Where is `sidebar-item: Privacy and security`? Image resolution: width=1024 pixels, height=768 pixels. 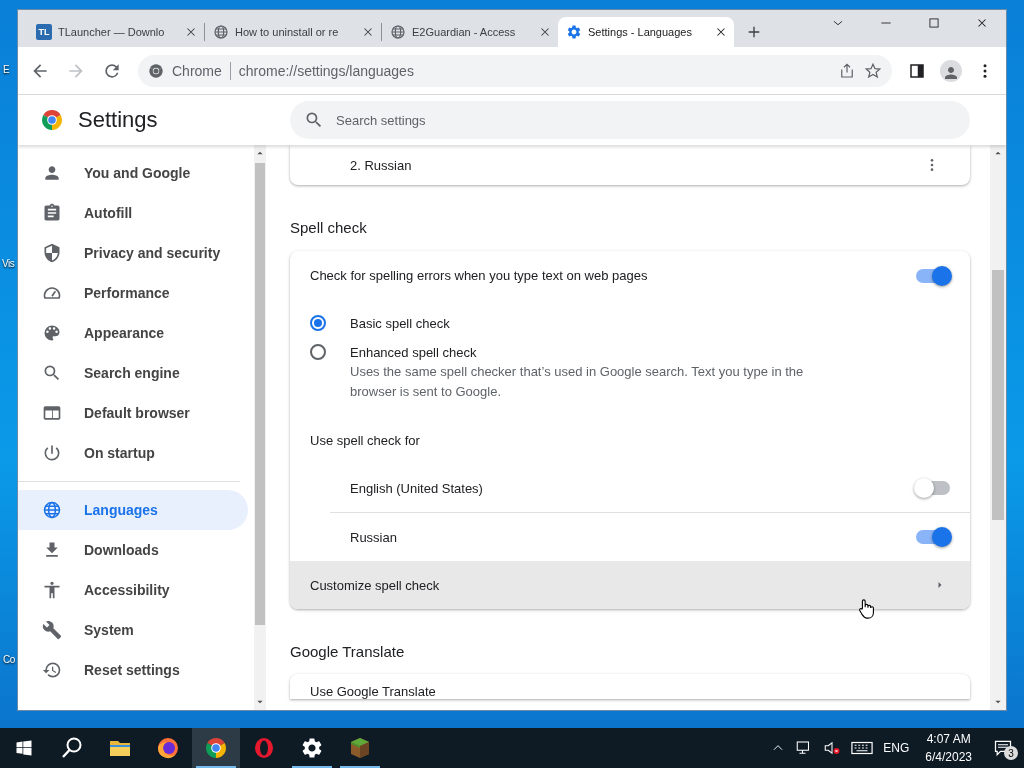 sidebar-item: Privacy and security is located at coordinates (133, 253).